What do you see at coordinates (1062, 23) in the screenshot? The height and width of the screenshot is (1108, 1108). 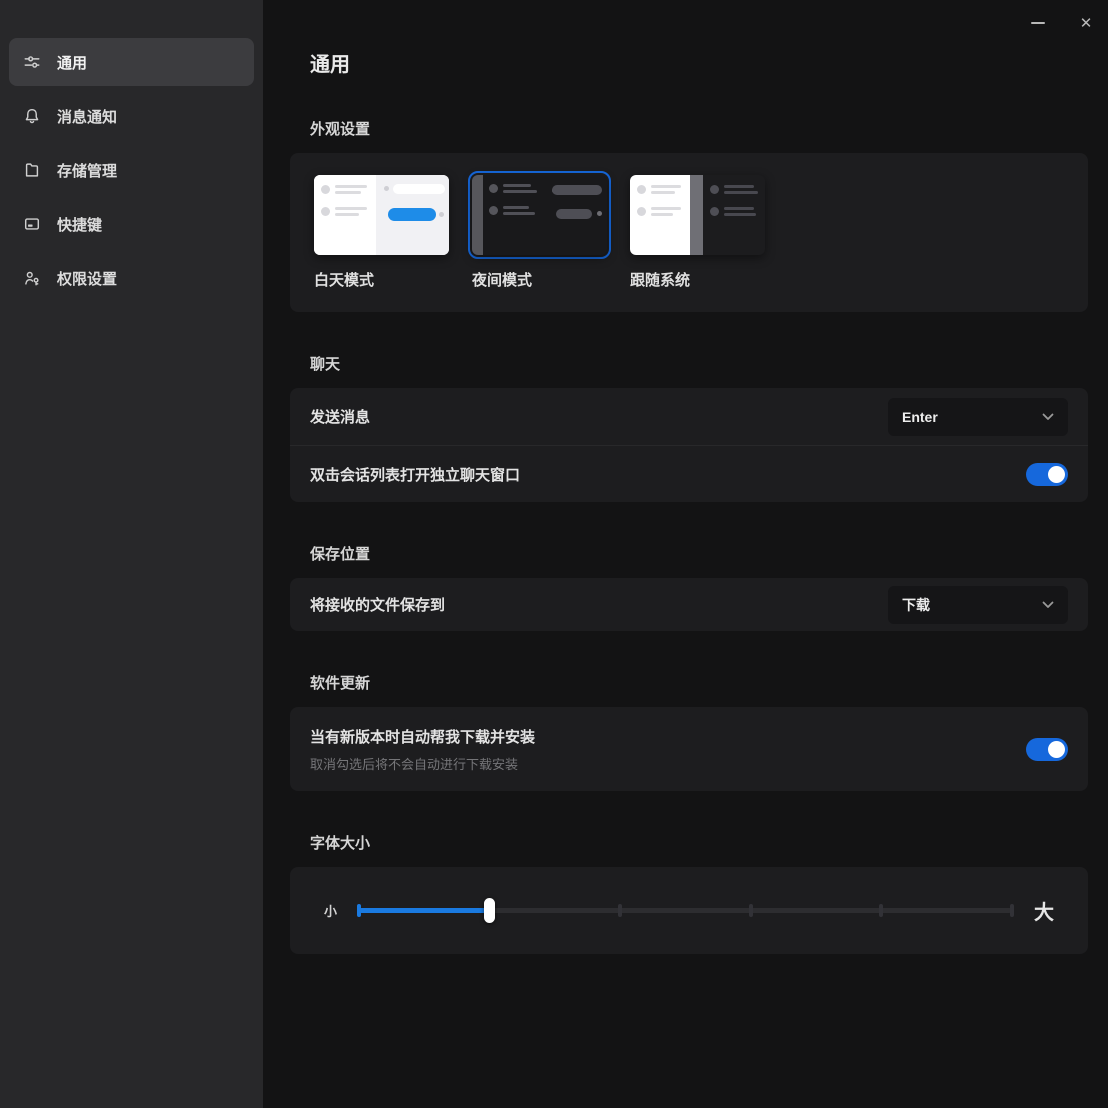 I see `window-controls: ✕` at bounding box center [1062, 23].